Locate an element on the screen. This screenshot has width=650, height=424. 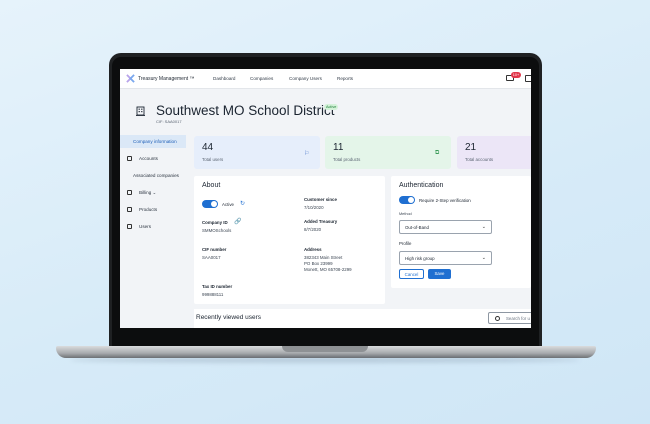
stat-label: Total users is located at coordinates (213, 159).